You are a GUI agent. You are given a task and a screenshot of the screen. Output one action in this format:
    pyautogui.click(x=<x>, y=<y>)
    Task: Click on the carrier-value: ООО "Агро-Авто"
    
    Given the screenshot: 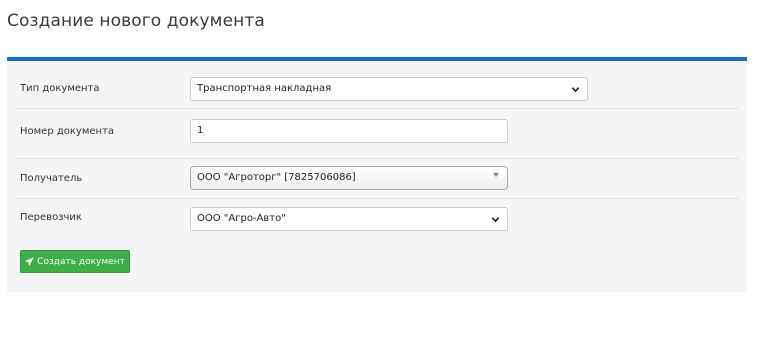 What is the action you would take?
    pyautogui.click(x=241, y=218)
    